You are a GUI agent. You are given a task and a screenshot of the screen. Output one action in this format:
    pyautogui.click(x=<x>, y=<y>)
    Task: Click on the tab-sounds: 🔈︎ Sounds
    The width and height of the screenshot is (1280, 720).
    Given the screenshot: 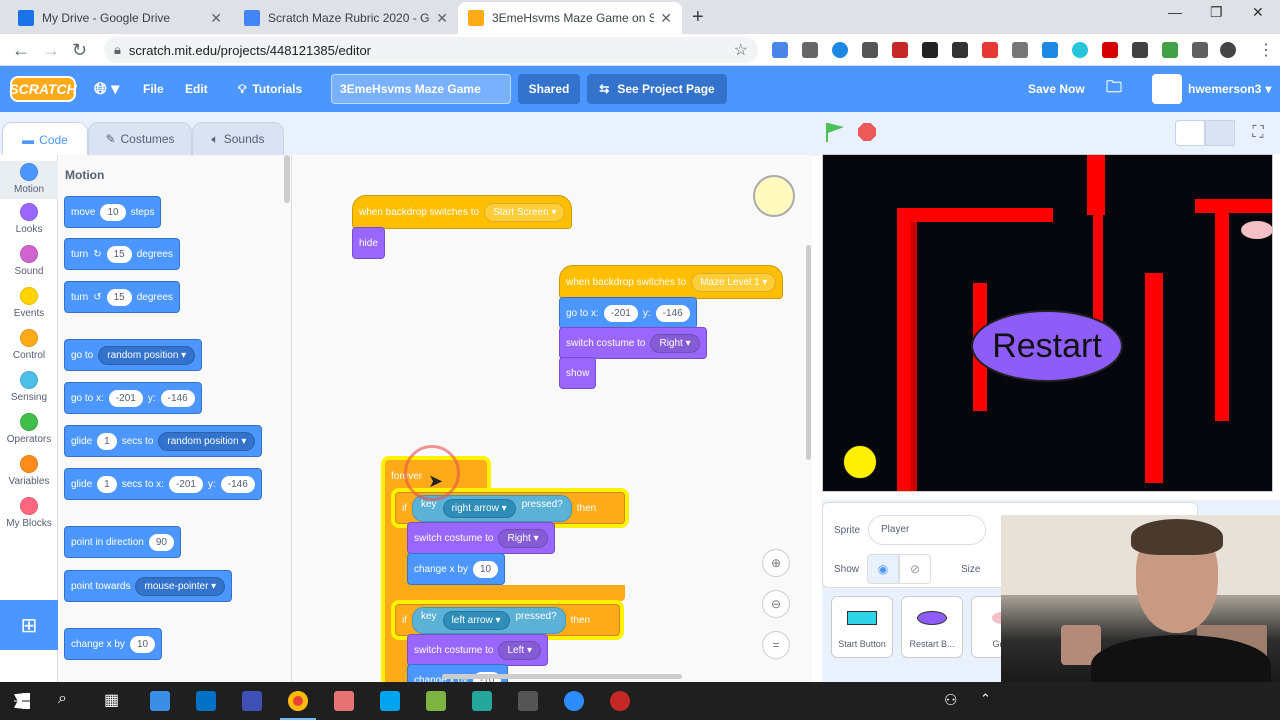 What is the action you would take?
    pyautogui.click(x=238, y=139)
    